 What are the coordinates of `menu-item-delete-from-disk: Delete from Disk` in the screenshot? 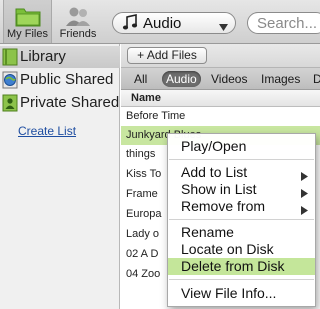 It's located at (241, 266).